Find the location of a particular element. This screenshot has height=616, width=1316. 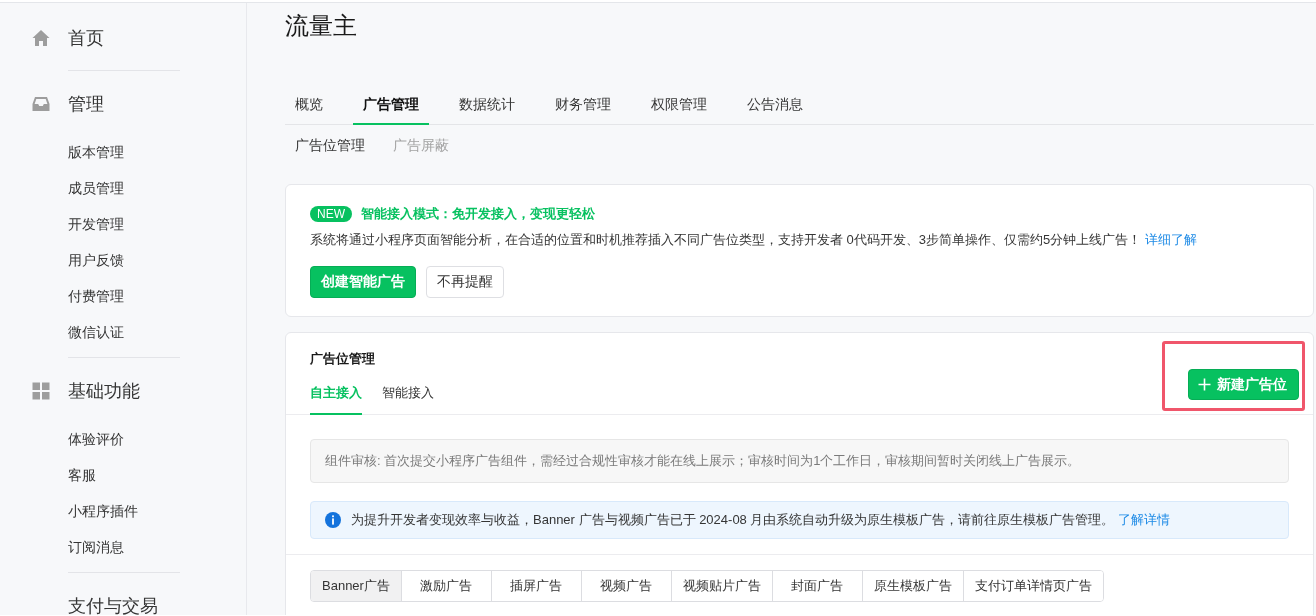

sidebar-heading: 首页 is located at coordinates (86, 38).